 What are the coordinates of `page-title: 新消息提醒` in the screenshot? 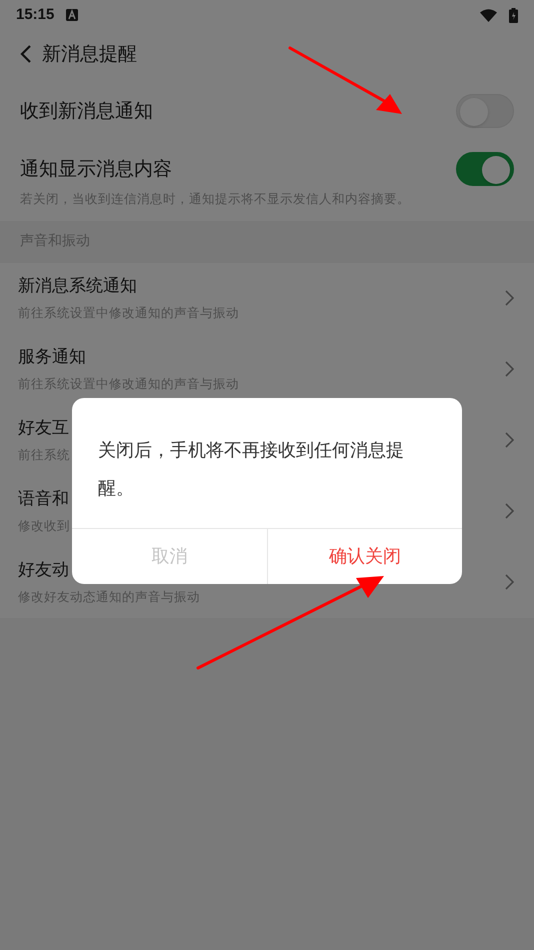 It's located at (89, 54).